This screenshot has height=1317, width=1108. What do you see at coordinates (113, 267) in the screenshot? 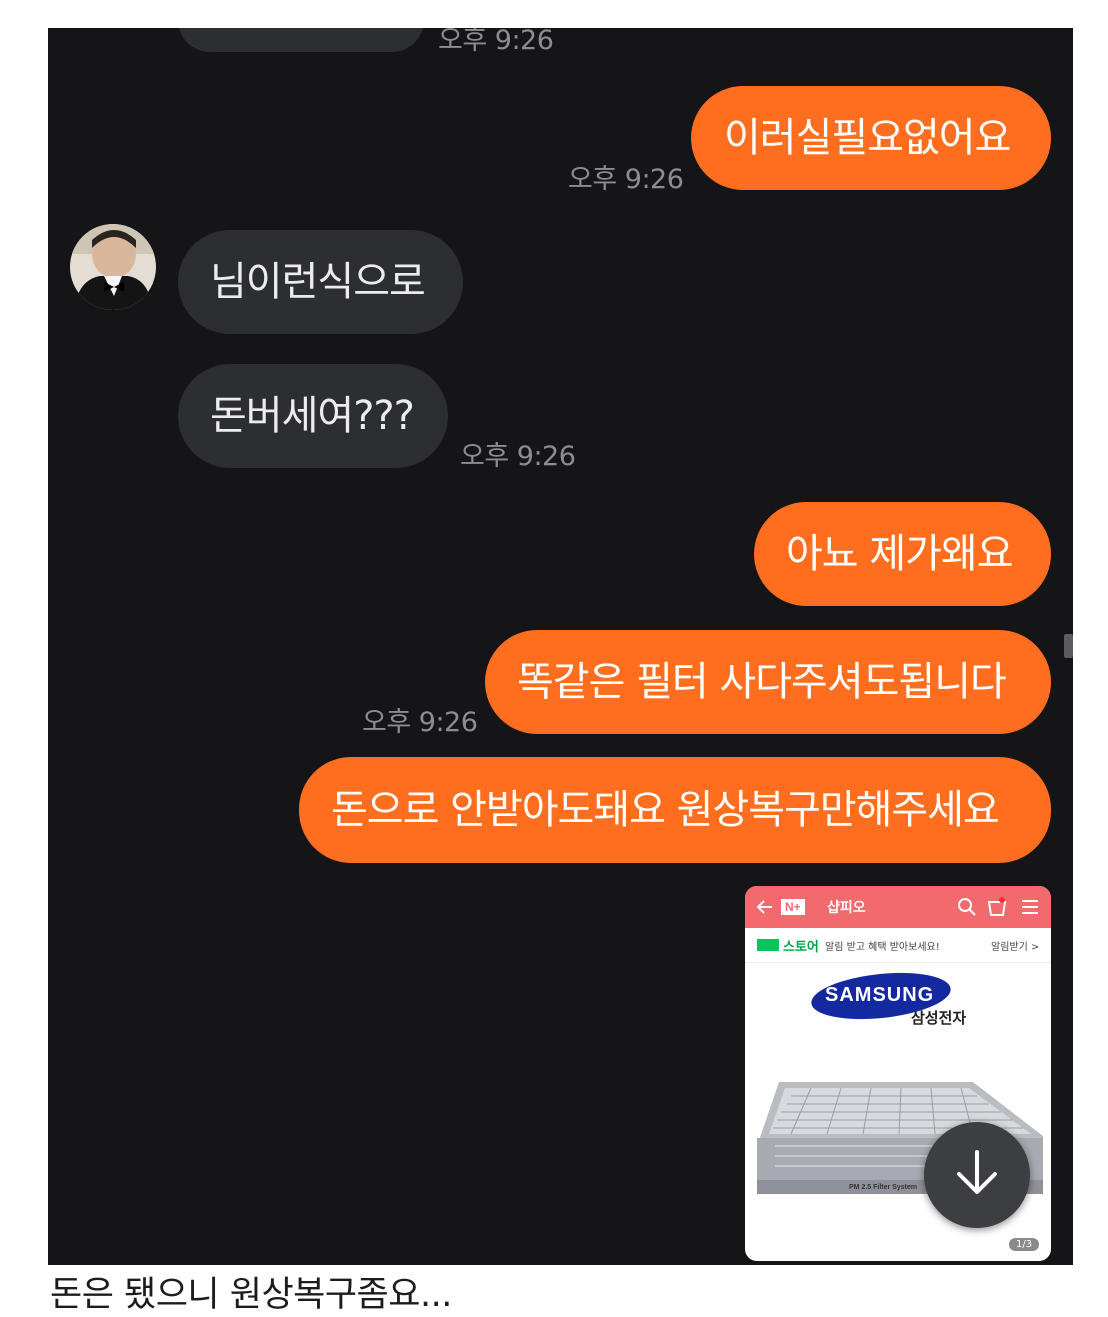
I see `avatar` at bounding box center [113, 267].